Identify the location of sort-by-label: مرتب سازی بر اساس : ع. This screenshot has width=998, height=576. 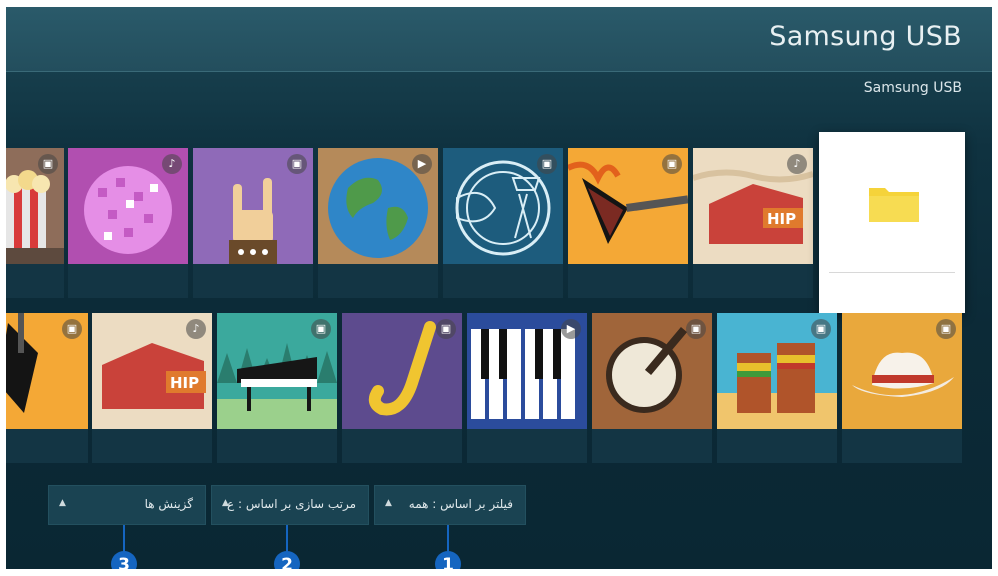
(291, 504).